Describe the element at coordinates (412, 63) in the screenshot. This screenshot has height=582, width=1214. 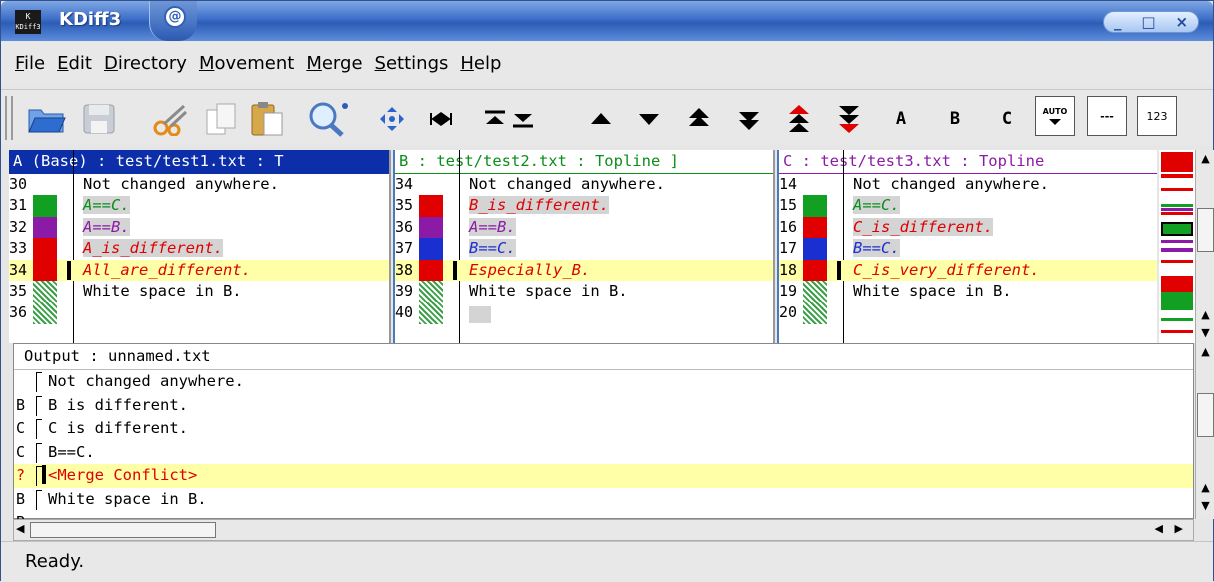
I see `menu-settings: Settings` at that location.